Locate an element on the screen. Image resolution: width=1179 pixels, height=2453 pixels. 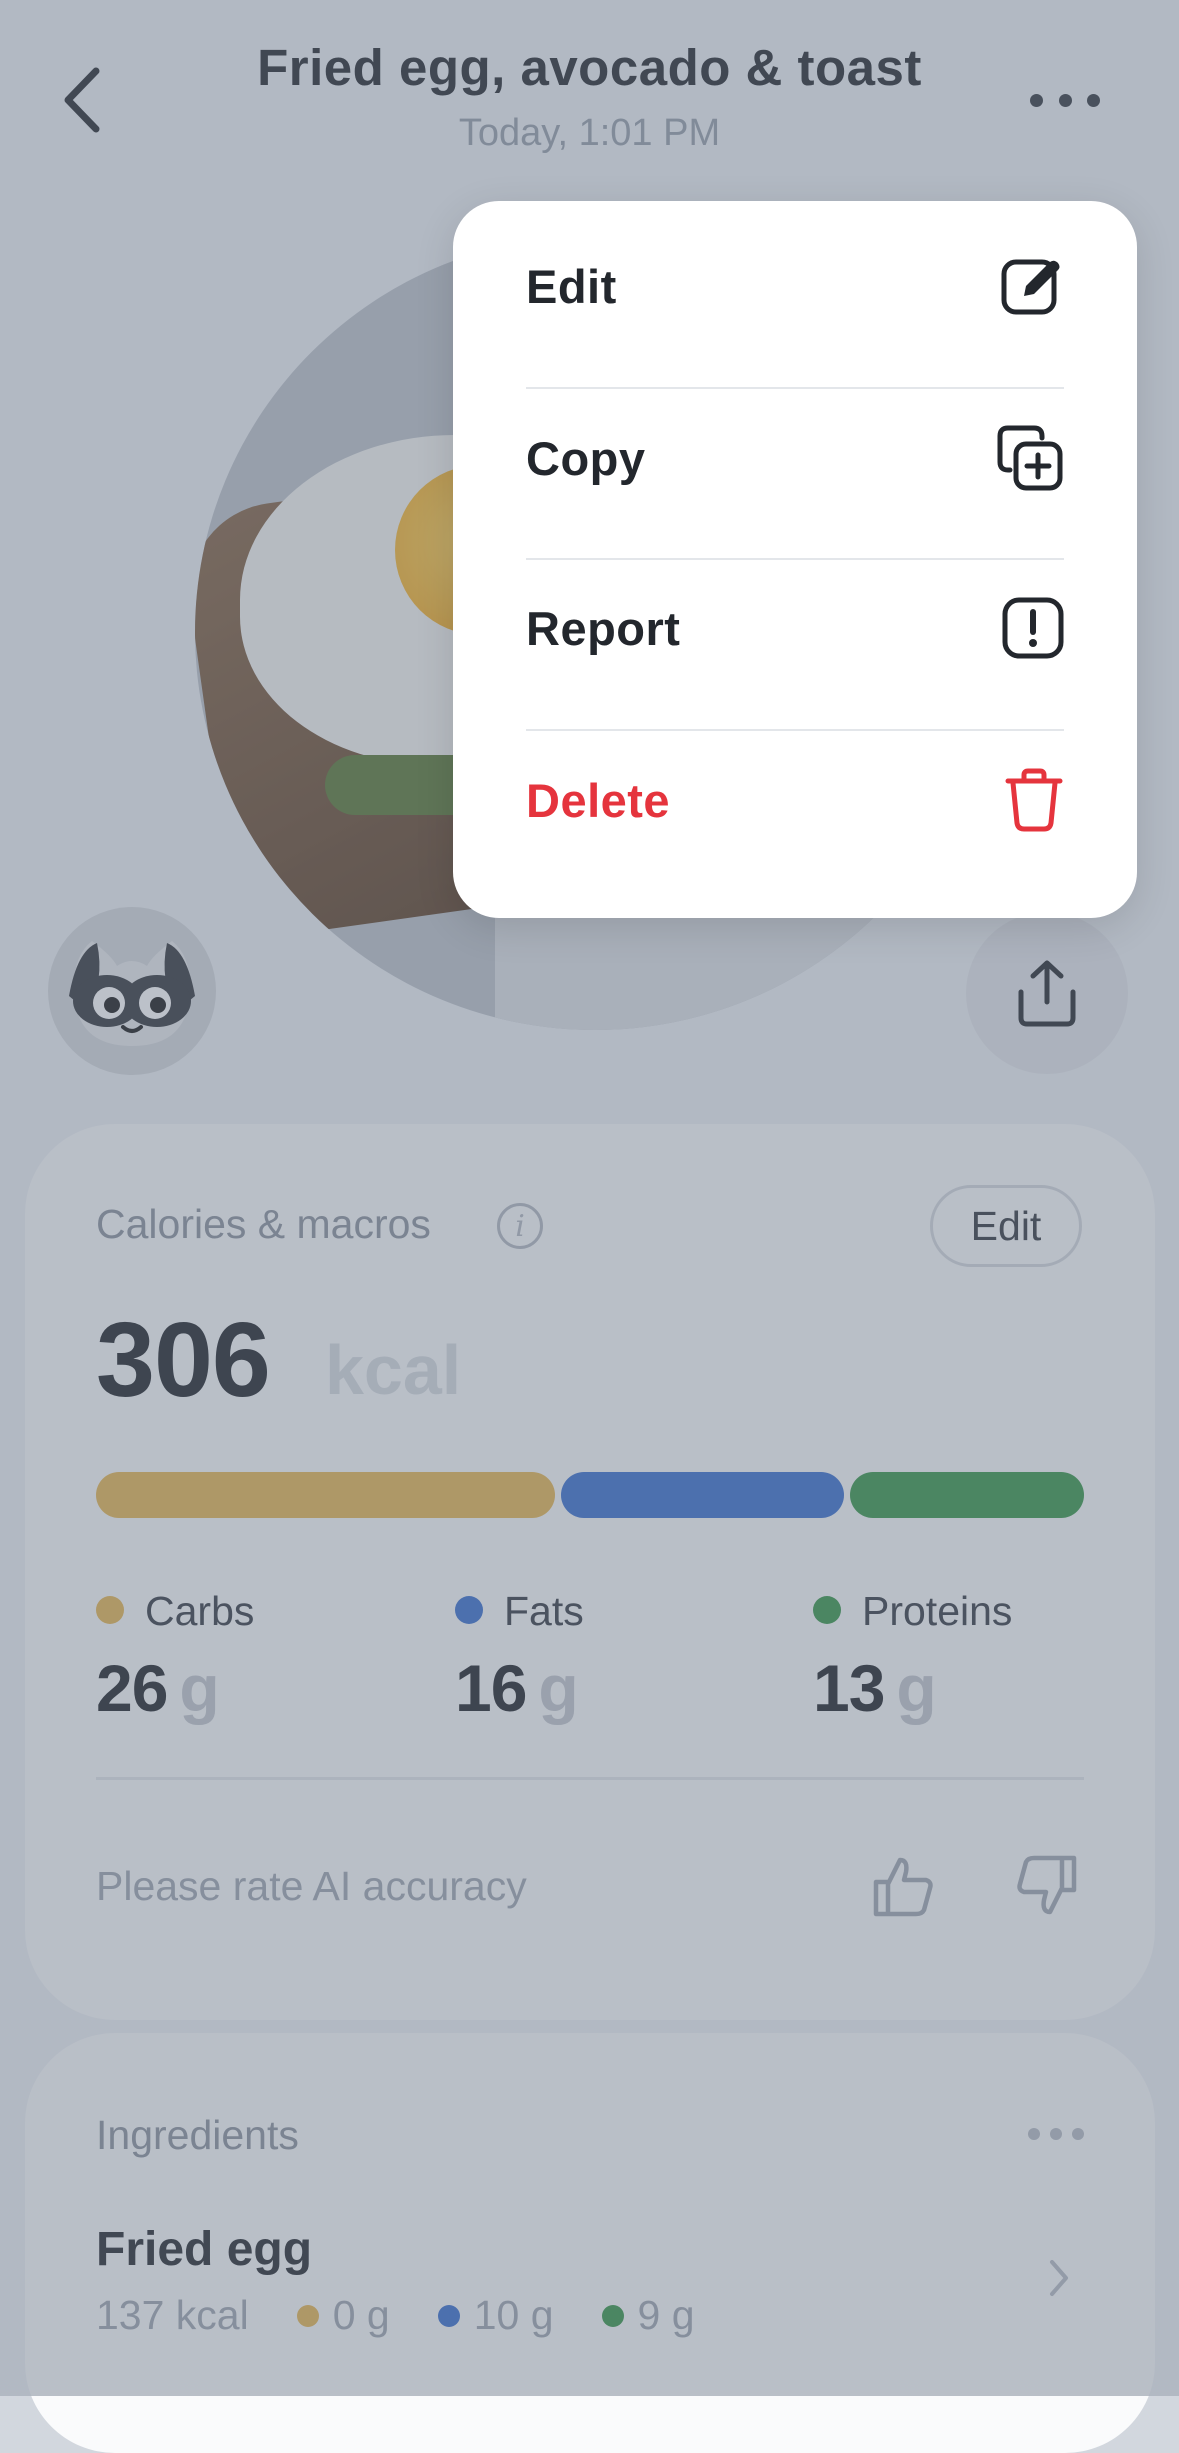
report-icon is located at coordinates (1033, 628).